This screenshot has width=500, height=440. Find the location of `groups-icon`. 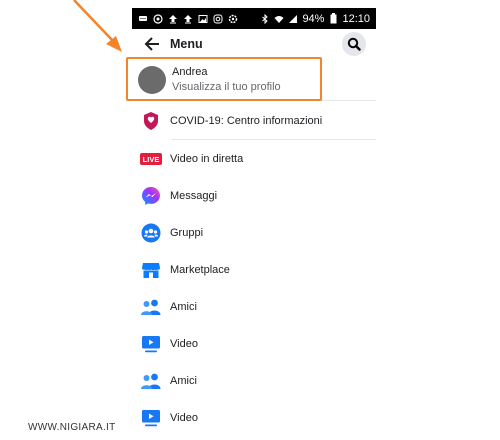

groups-icon is located at coordinates (151, 233).